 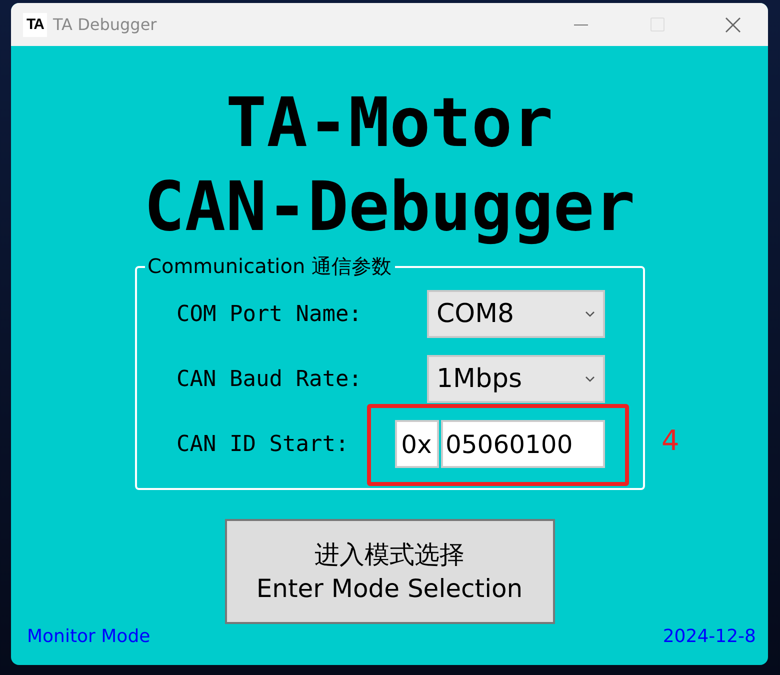 I want to click on mode-selection-button: 进入模式选择 Enter Mode Selection, so click(x=389, y=571).